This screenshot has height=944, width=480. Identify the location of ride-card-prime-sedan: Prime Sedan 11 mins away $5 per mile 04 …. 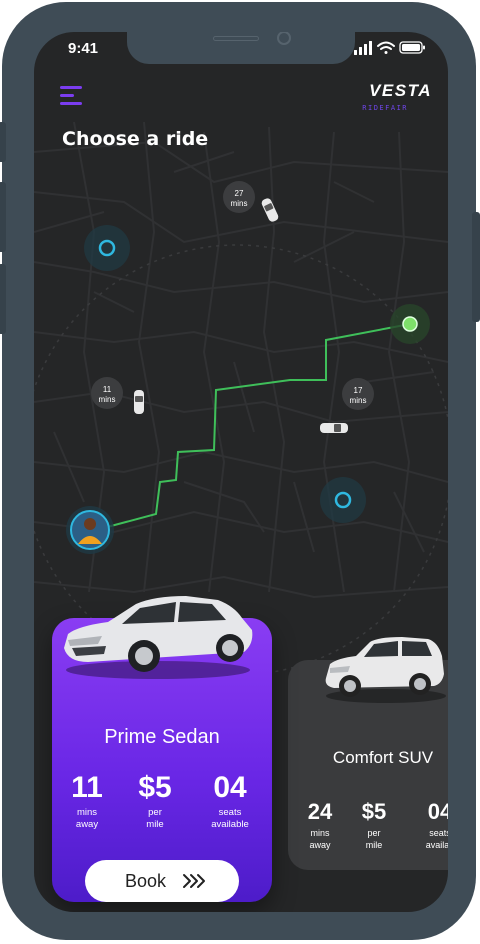
(162, 749).